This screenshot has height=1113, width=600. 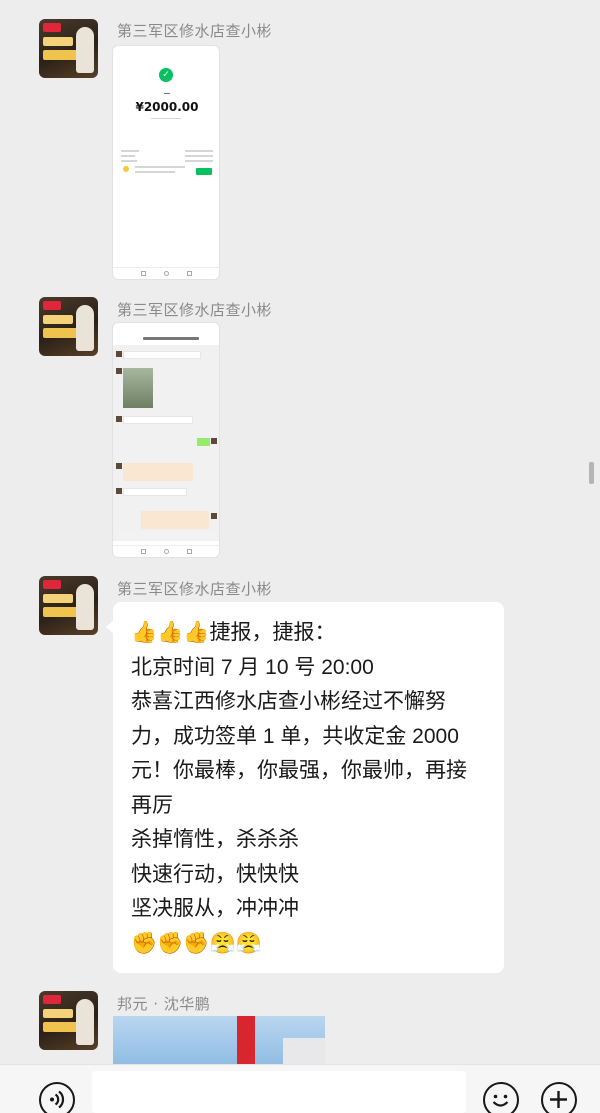 I want to click on voice-icon, so click(x=57, y=1099).